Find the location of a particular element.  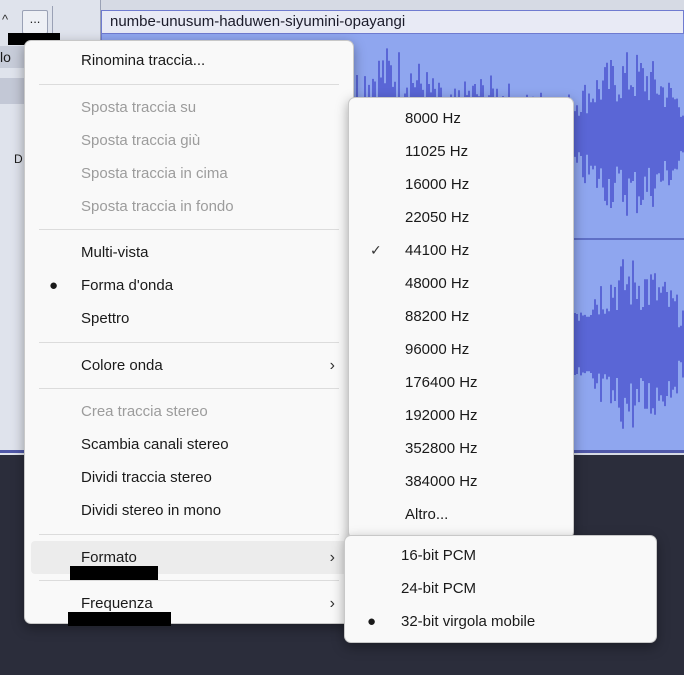

menu-item-label: Sposta traccia in fondo is located at coordinates (157, 206).